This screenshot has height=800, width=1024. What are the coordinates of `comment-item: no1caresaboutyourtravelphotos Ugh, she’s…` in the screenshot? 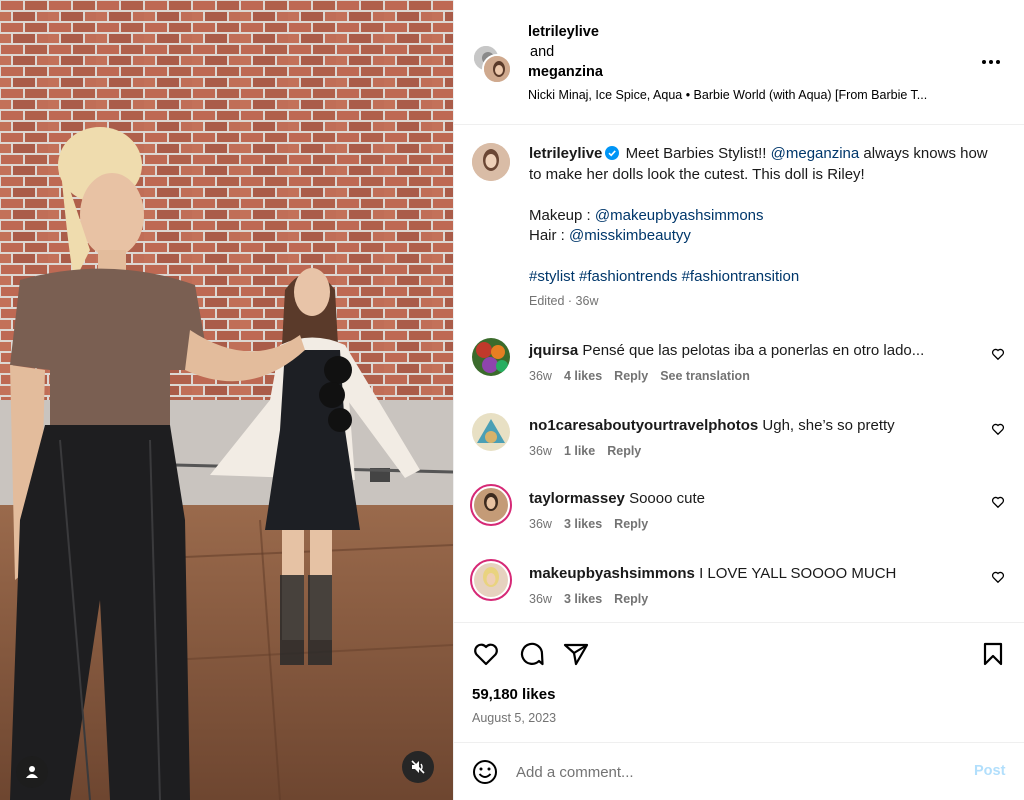 It's located at (739, 448).